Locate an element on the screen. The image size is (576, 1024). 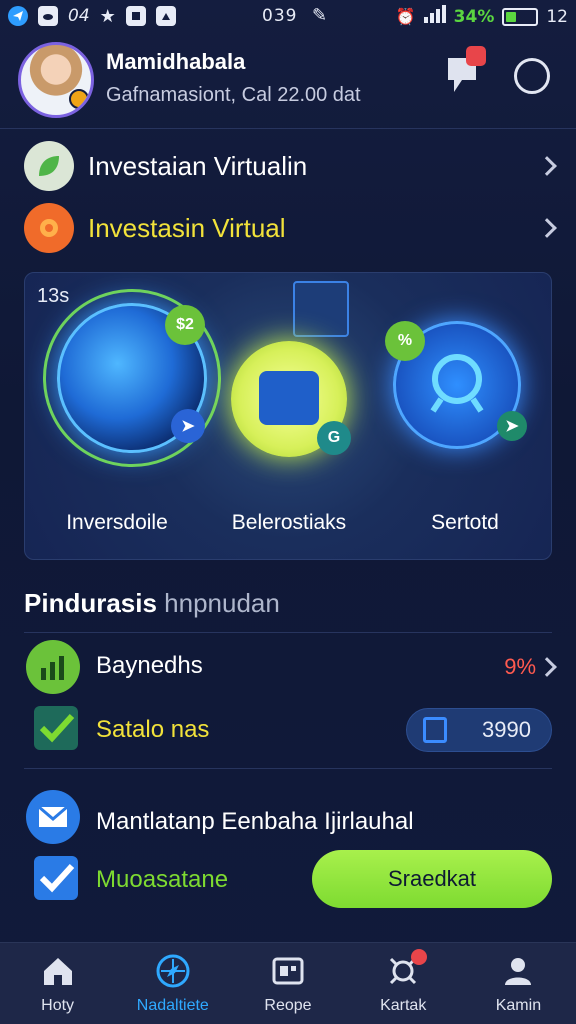
stat-value-pill: 3990 is located at coordinates (479, 730).